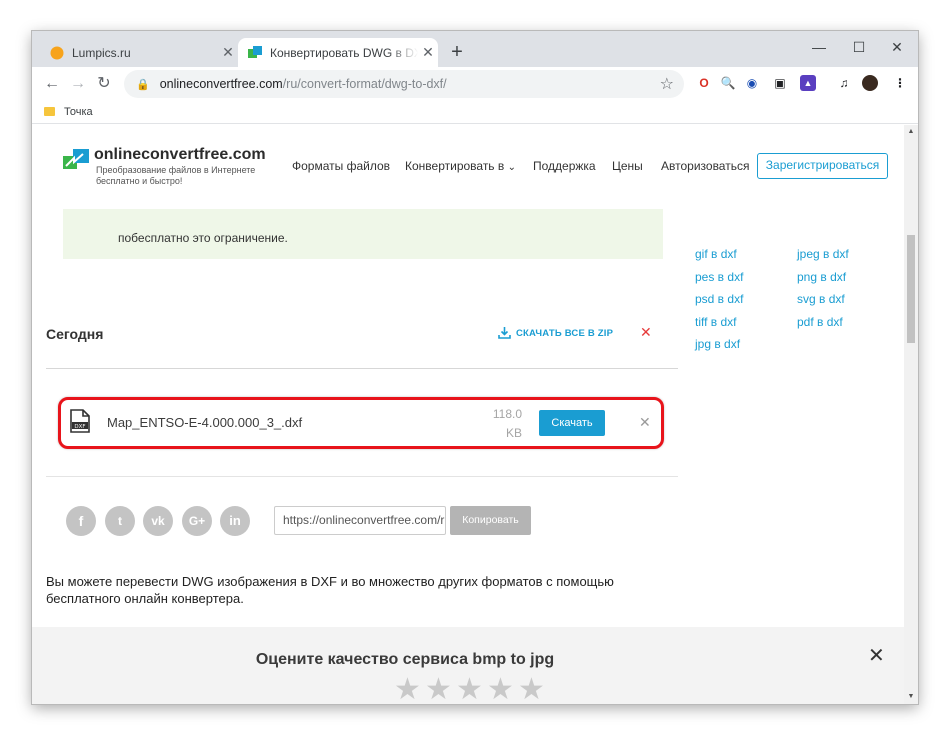 Image resolution: width=950 pixels, height=736 pixels. What do you see at coordinates (75, 334) in the screenshot?
I see `section-title-today: Сегодня` at bounding box center [75, 334].